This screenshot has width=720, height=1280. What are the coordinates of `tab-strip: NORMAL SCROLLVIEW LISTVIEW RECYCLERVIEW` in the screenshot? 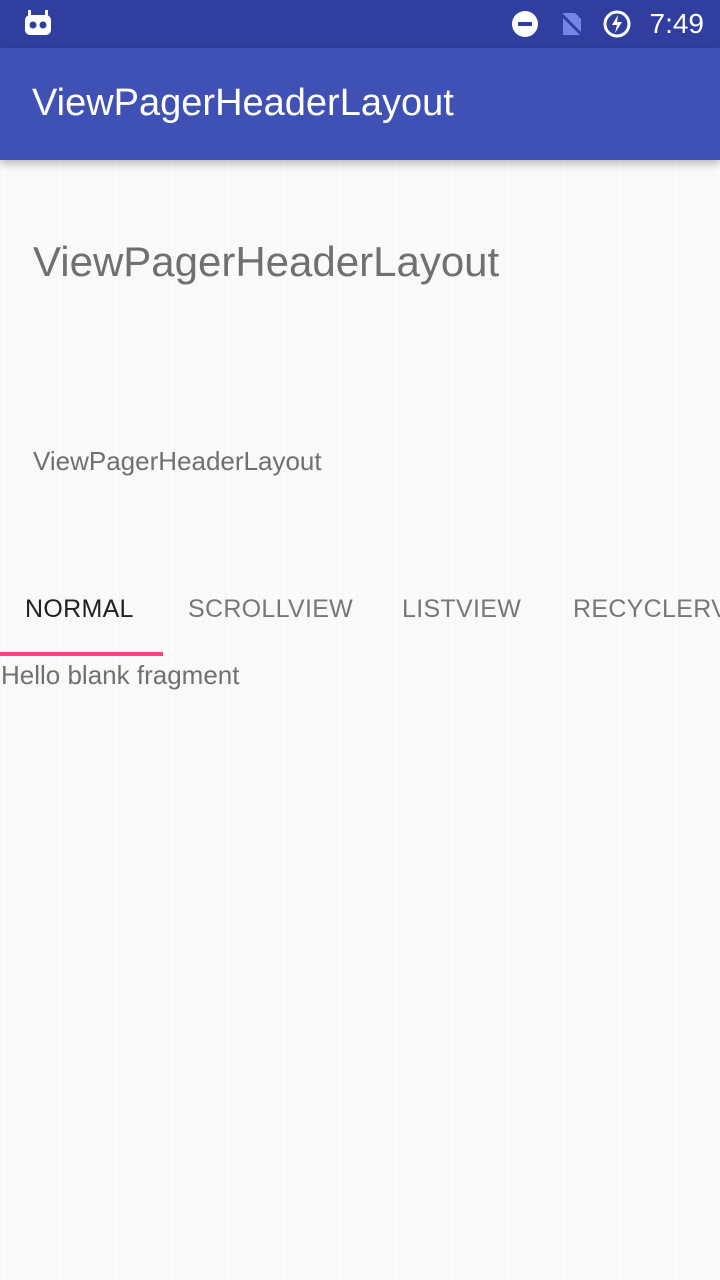 It's located at (360, 616).